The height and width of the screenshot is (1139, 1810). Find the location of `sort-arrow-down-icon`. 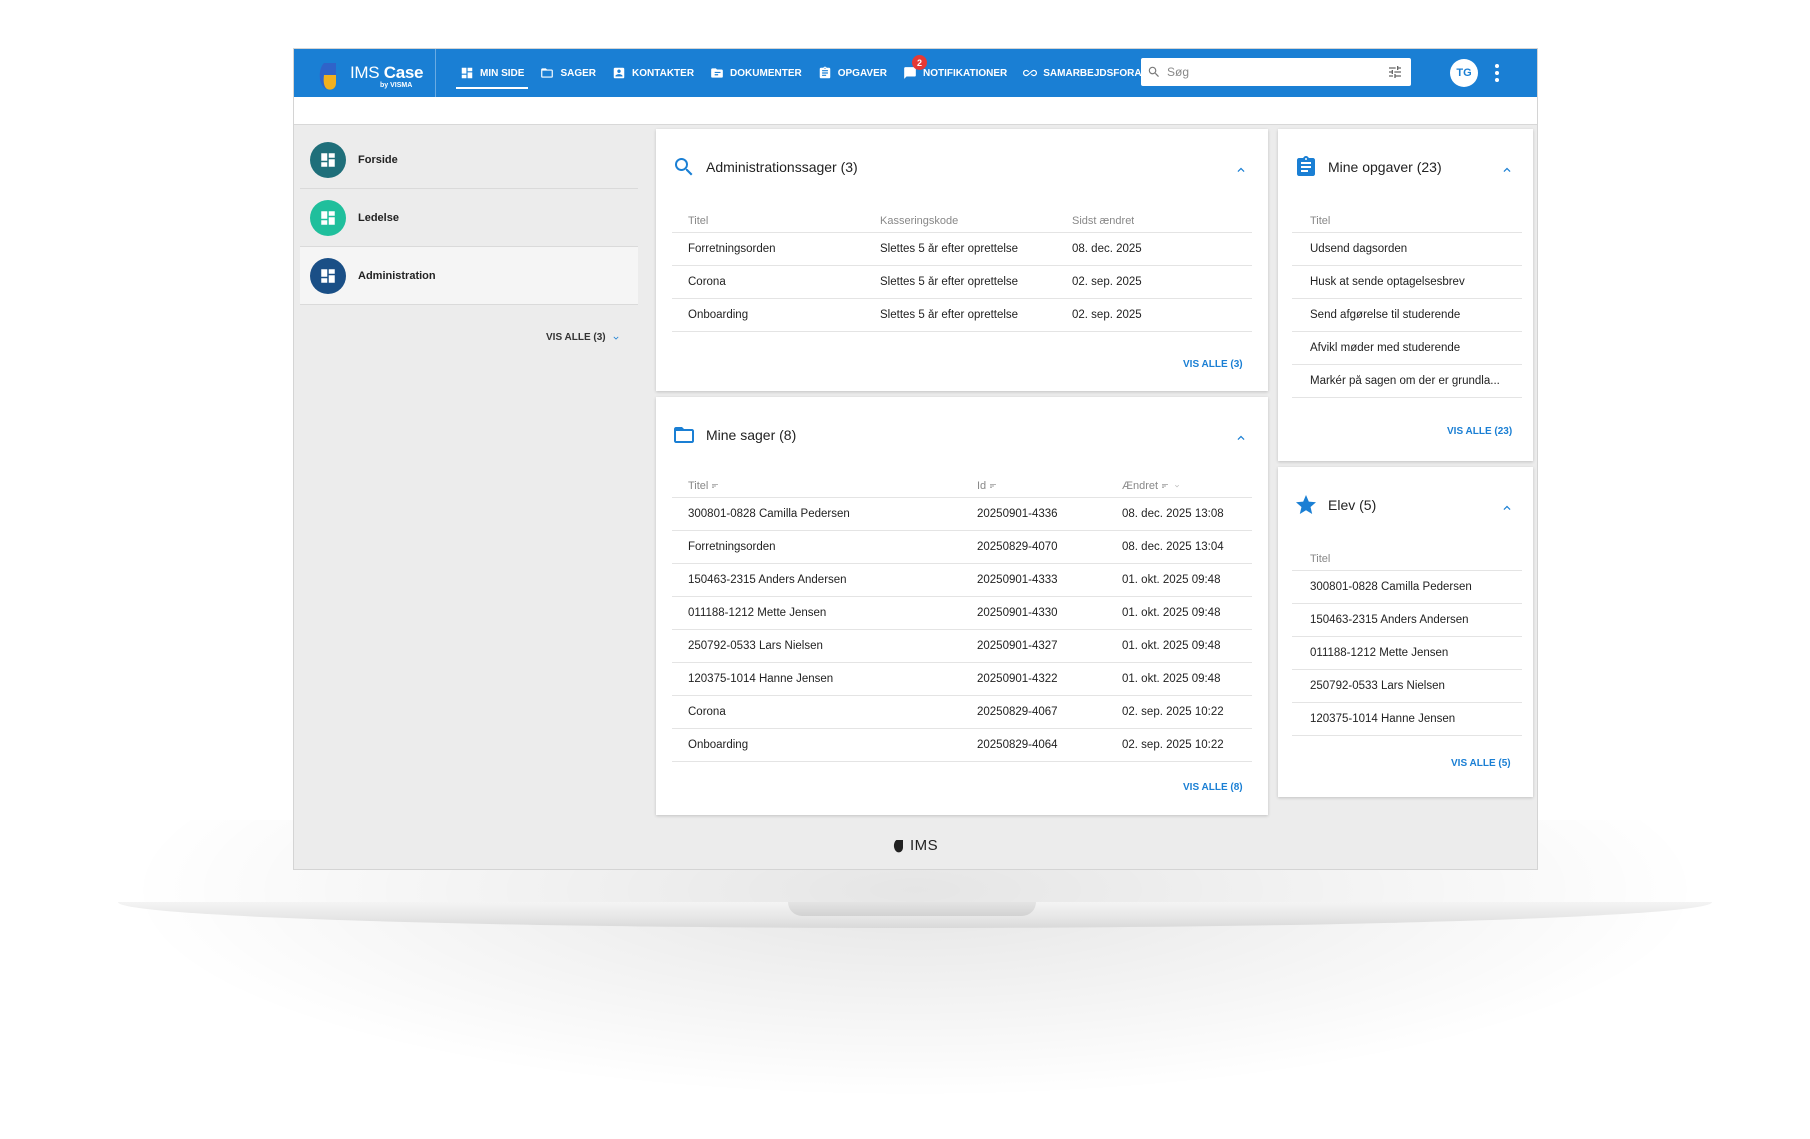

sort-arrow-down-icon is located at coordinates (1177, 486).